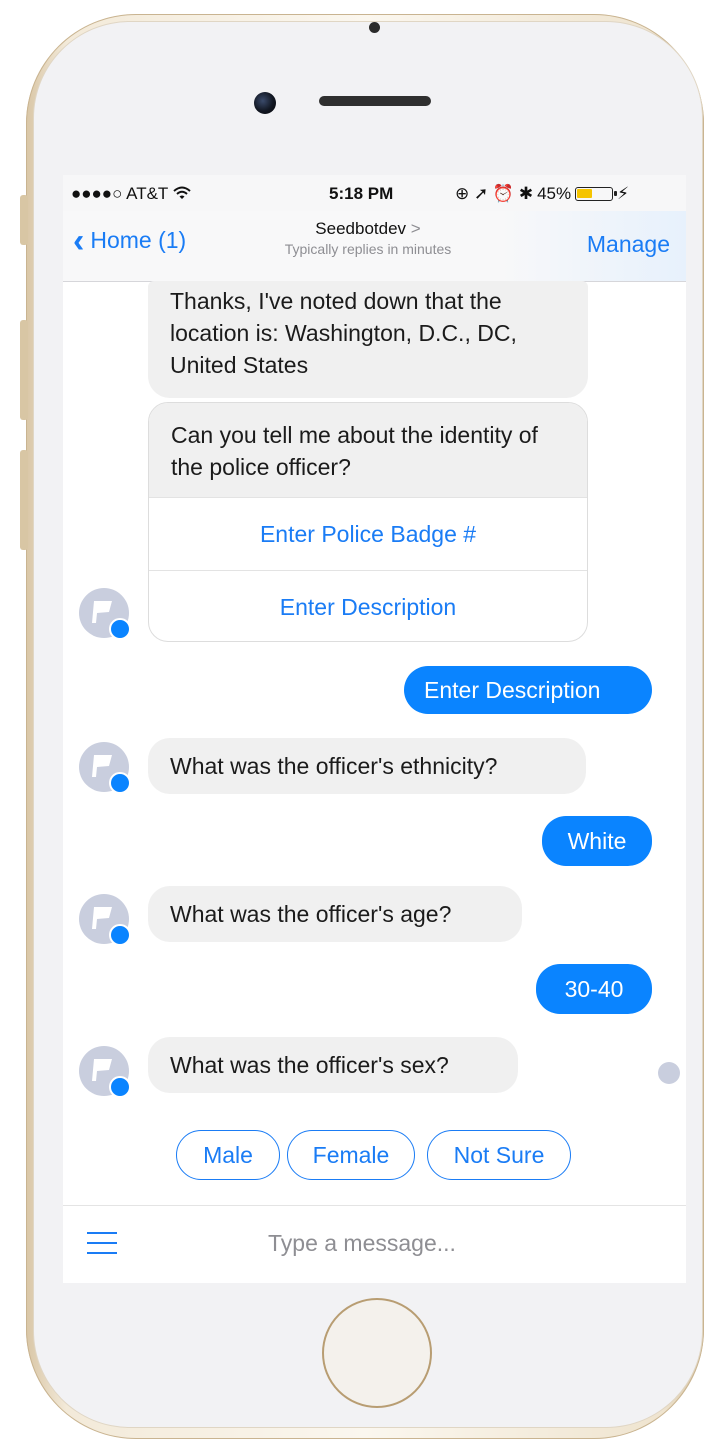 The height and width of the screenshot is (1445, 708). I want to click on status-indicators: ⊕ ➚ ⏰ ✱ 45% ⚡, so click(542, 194).